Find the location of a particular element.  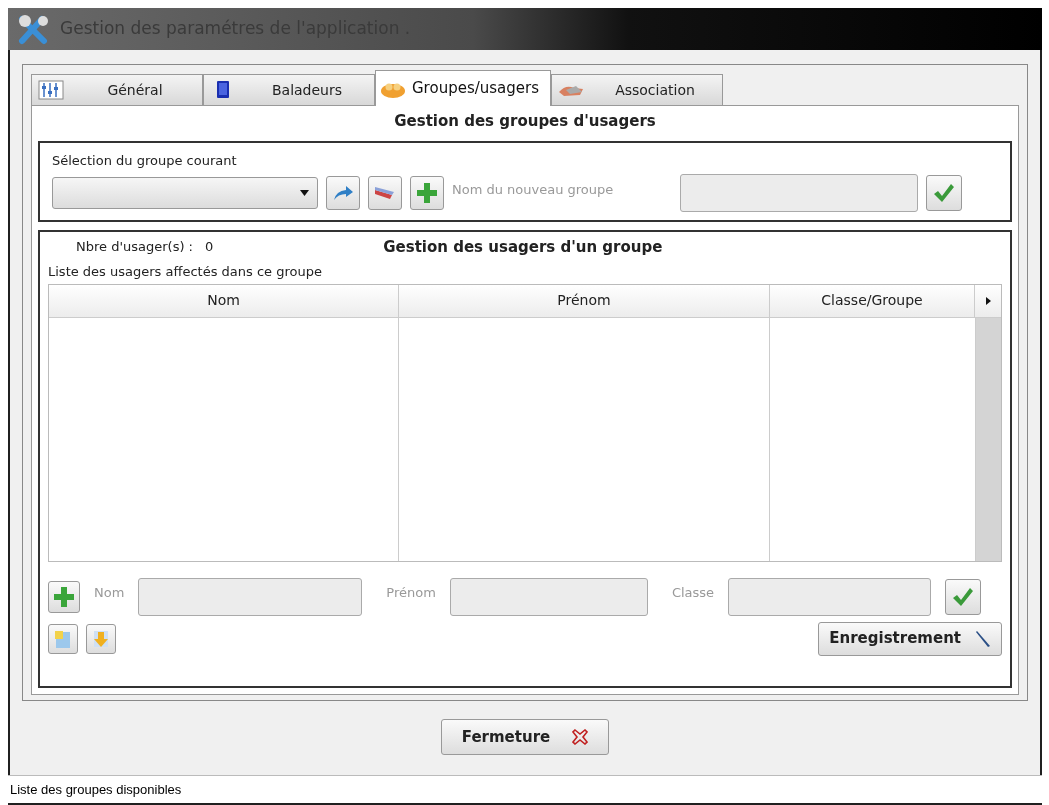

count-label: Nbre d'usager(s) : is located at coordinates (134, 247).